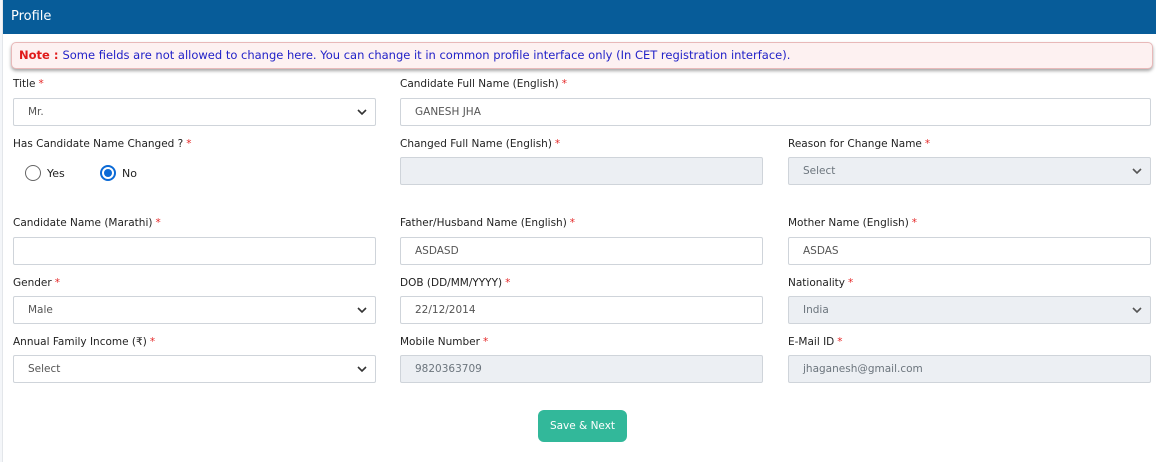 This screenshot has width=1156, height=462. I want to click on note-label: Note :, so click(39, 55).